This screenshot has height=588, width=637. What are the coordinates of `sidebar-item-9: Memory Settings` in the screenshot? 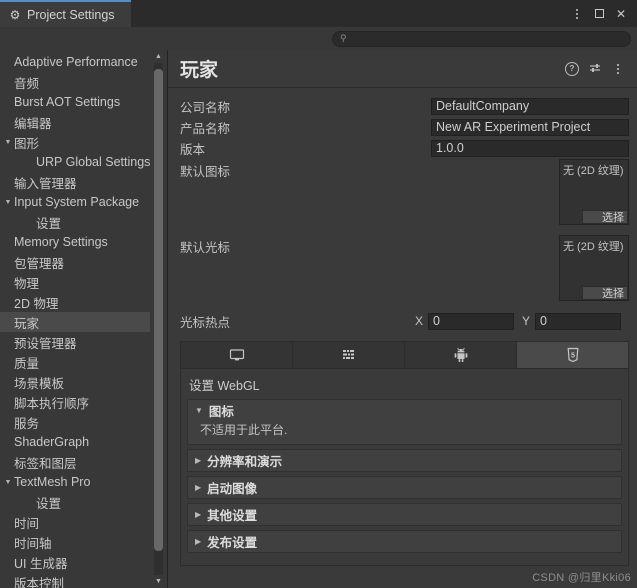 It's located at (75, 242).